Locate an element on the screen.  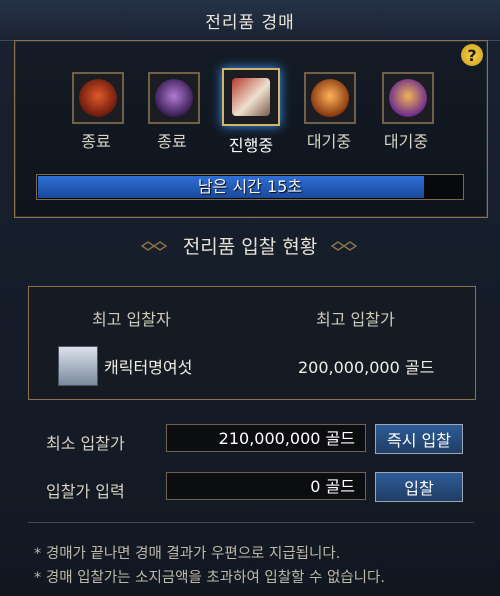
bid-status-title: 전리품 입찰 현황 is located at coordinates (250, 247).